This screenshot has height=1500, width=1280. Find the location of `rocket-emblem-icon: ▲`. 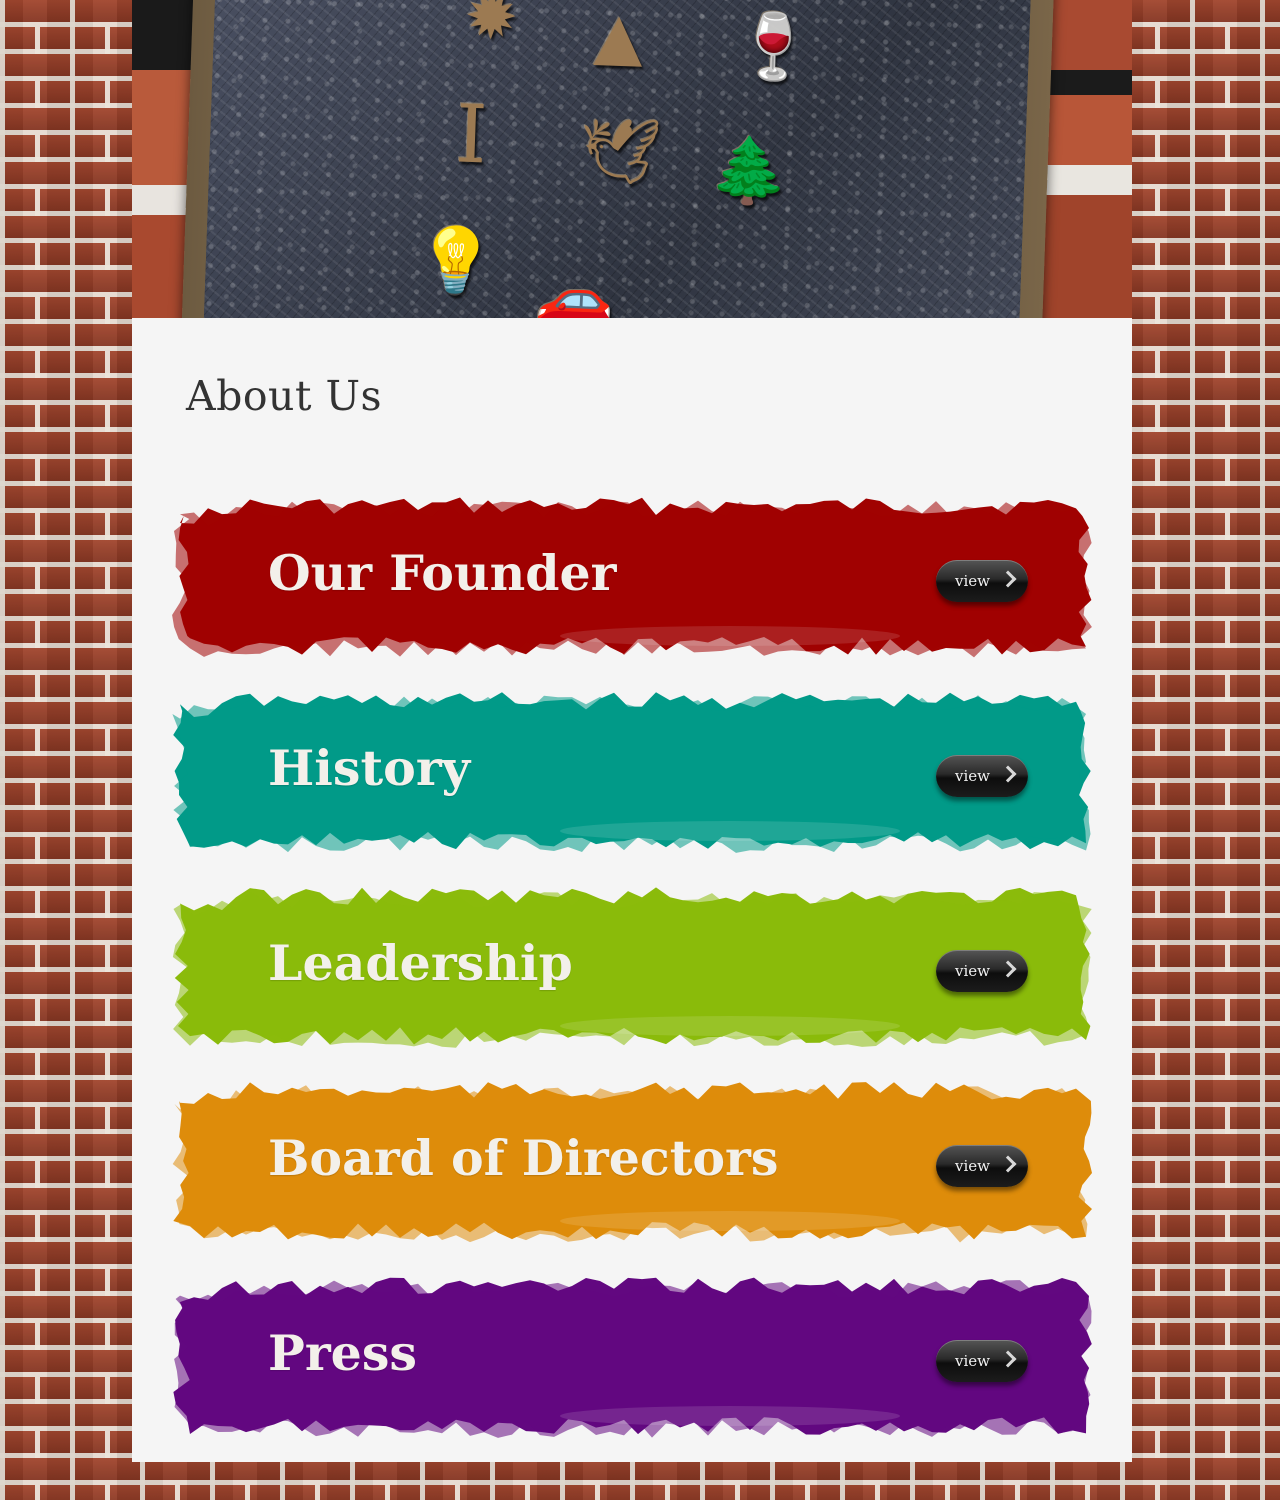

rocket-emblem-icon: ▲ is located at coordinates (618, 37).